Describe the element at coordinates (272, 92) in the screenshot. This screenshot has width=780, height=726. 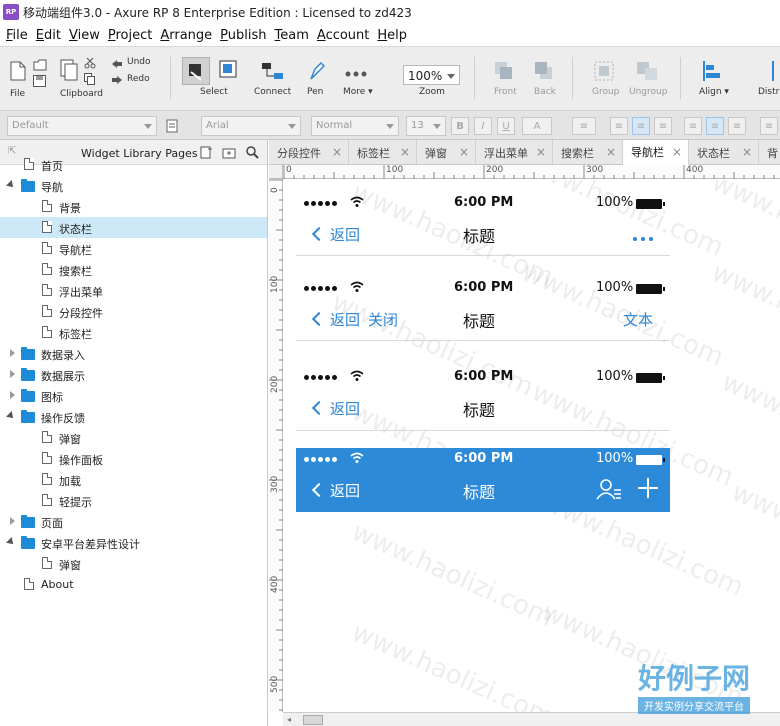
I see `connect-label: Connect` at that location.